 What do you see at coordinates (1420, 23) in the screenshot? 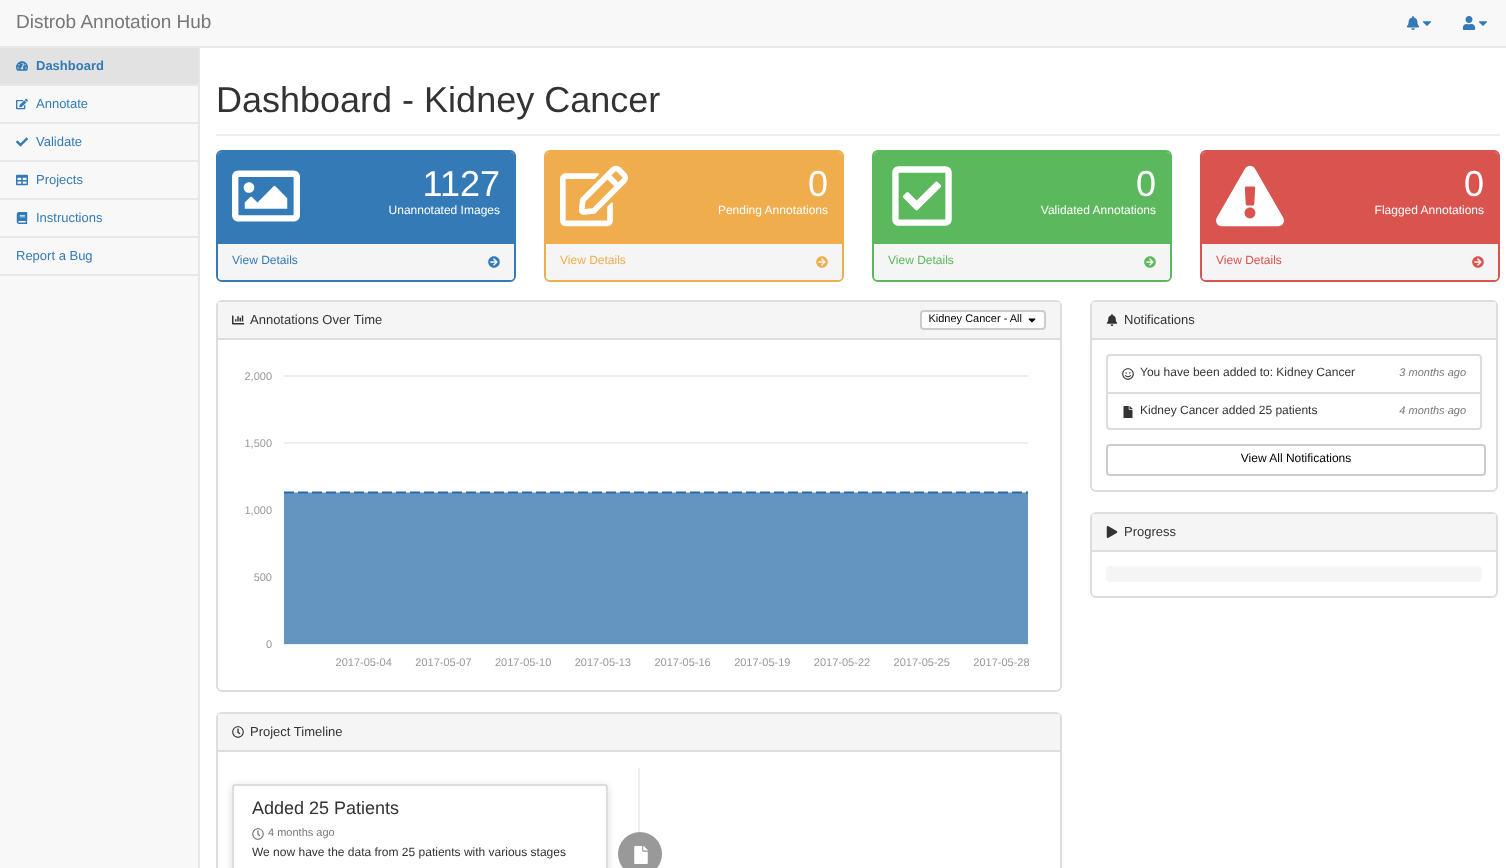
I see `notifications-menu-icon` at bounding box center [1420, 23].